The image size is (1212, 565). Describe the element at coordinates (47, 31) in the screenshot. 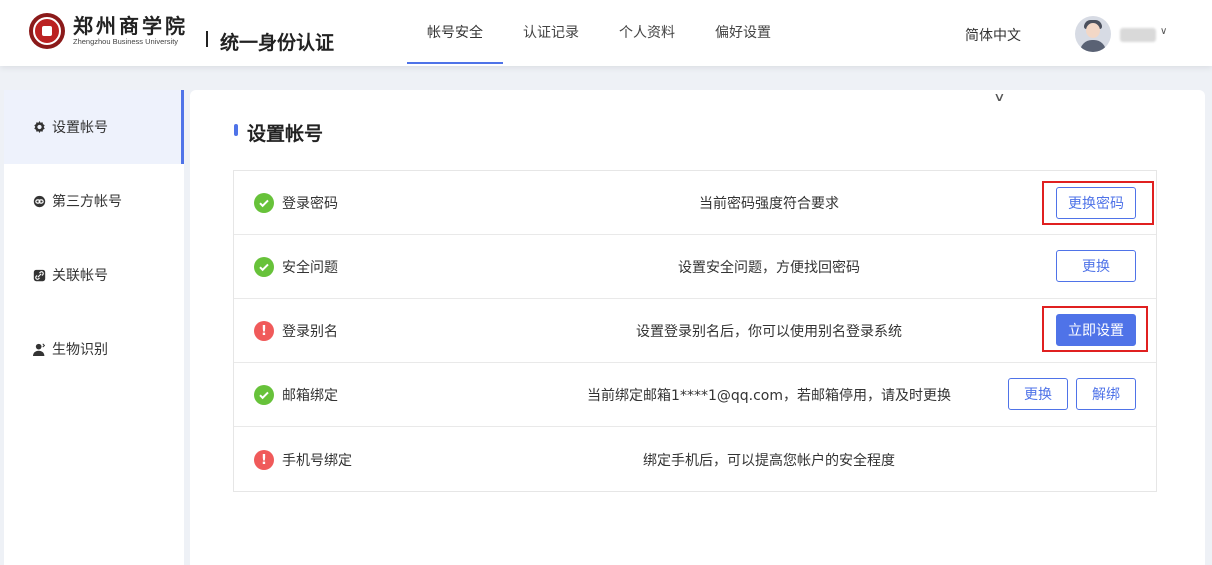

I see `school-emblem-icon` at that location.